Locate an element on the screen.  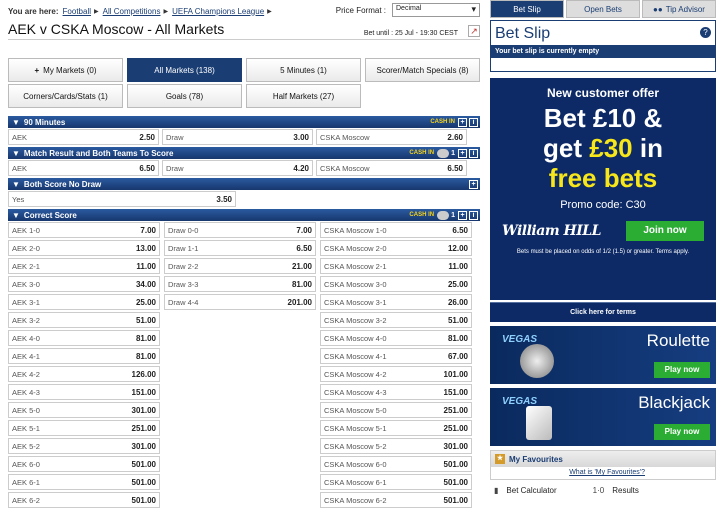
click-for-terms-link: Click here for terms is located at coordinates (603, 312).